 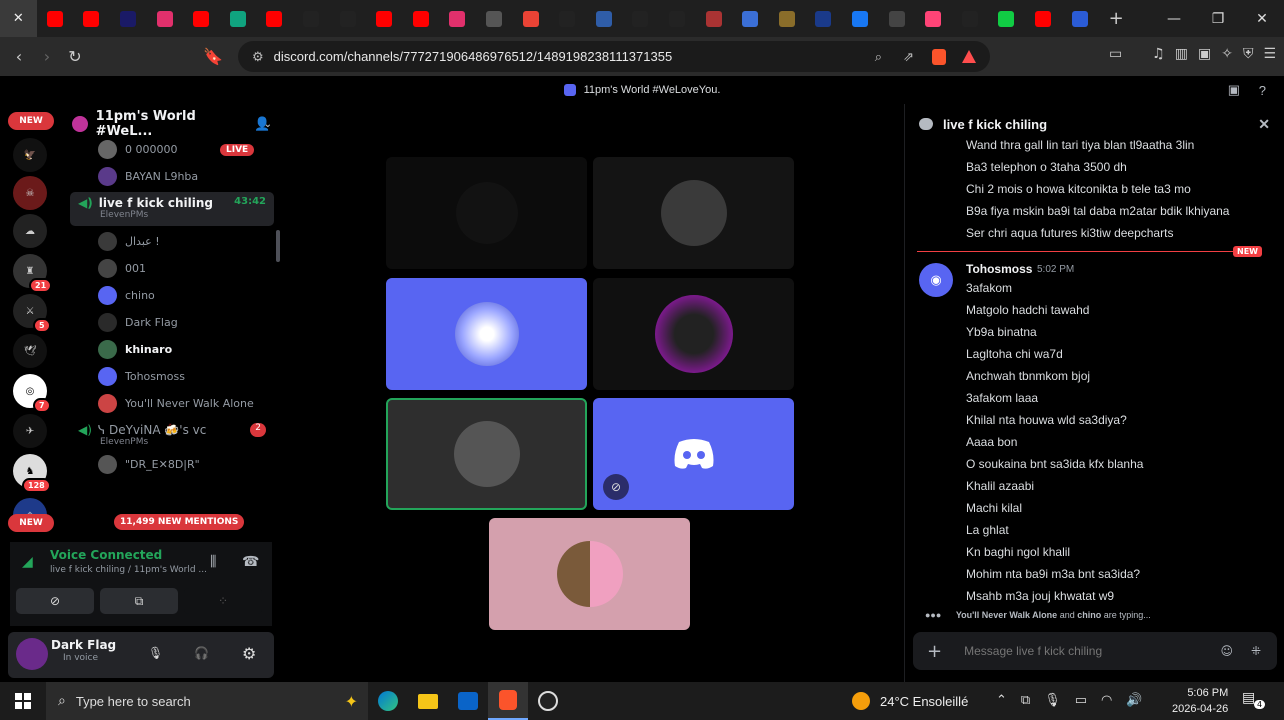 What do you see at coordinates (1226, 651) in the screenshot?
I see `emoji-icon: ☺` at bounding box center [1226, 651].